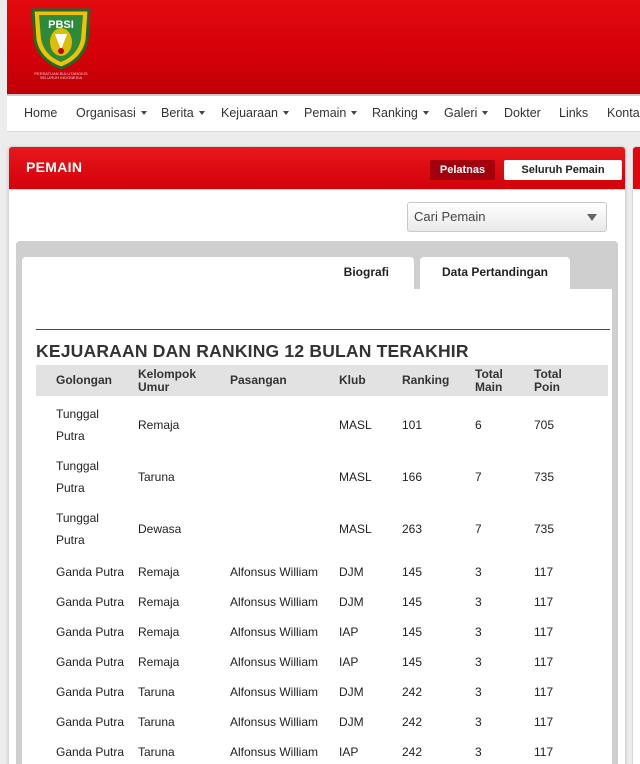  I want to click on nav-item-organisasi: Organisasi, so click(111, 113).